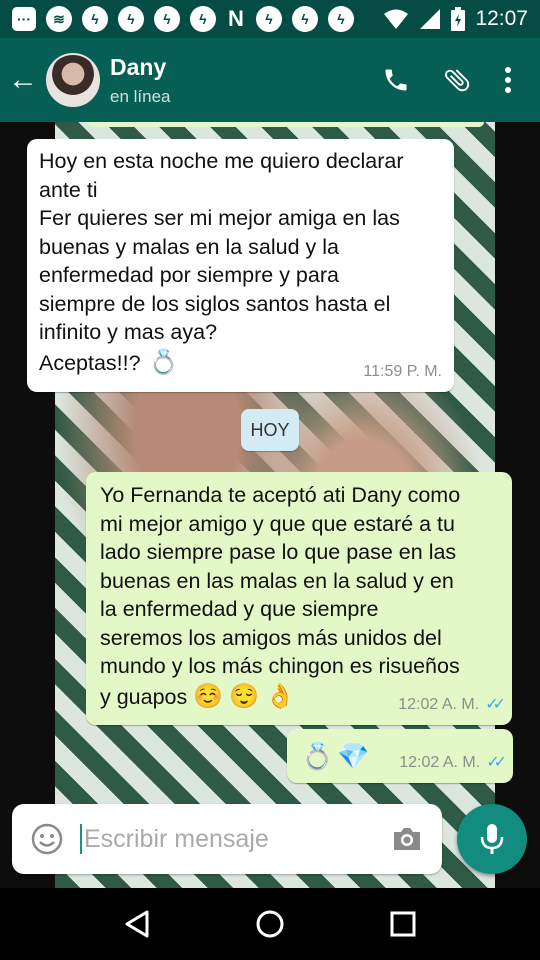  I want to click on gem-emoji: 💎, so click(353, 755).